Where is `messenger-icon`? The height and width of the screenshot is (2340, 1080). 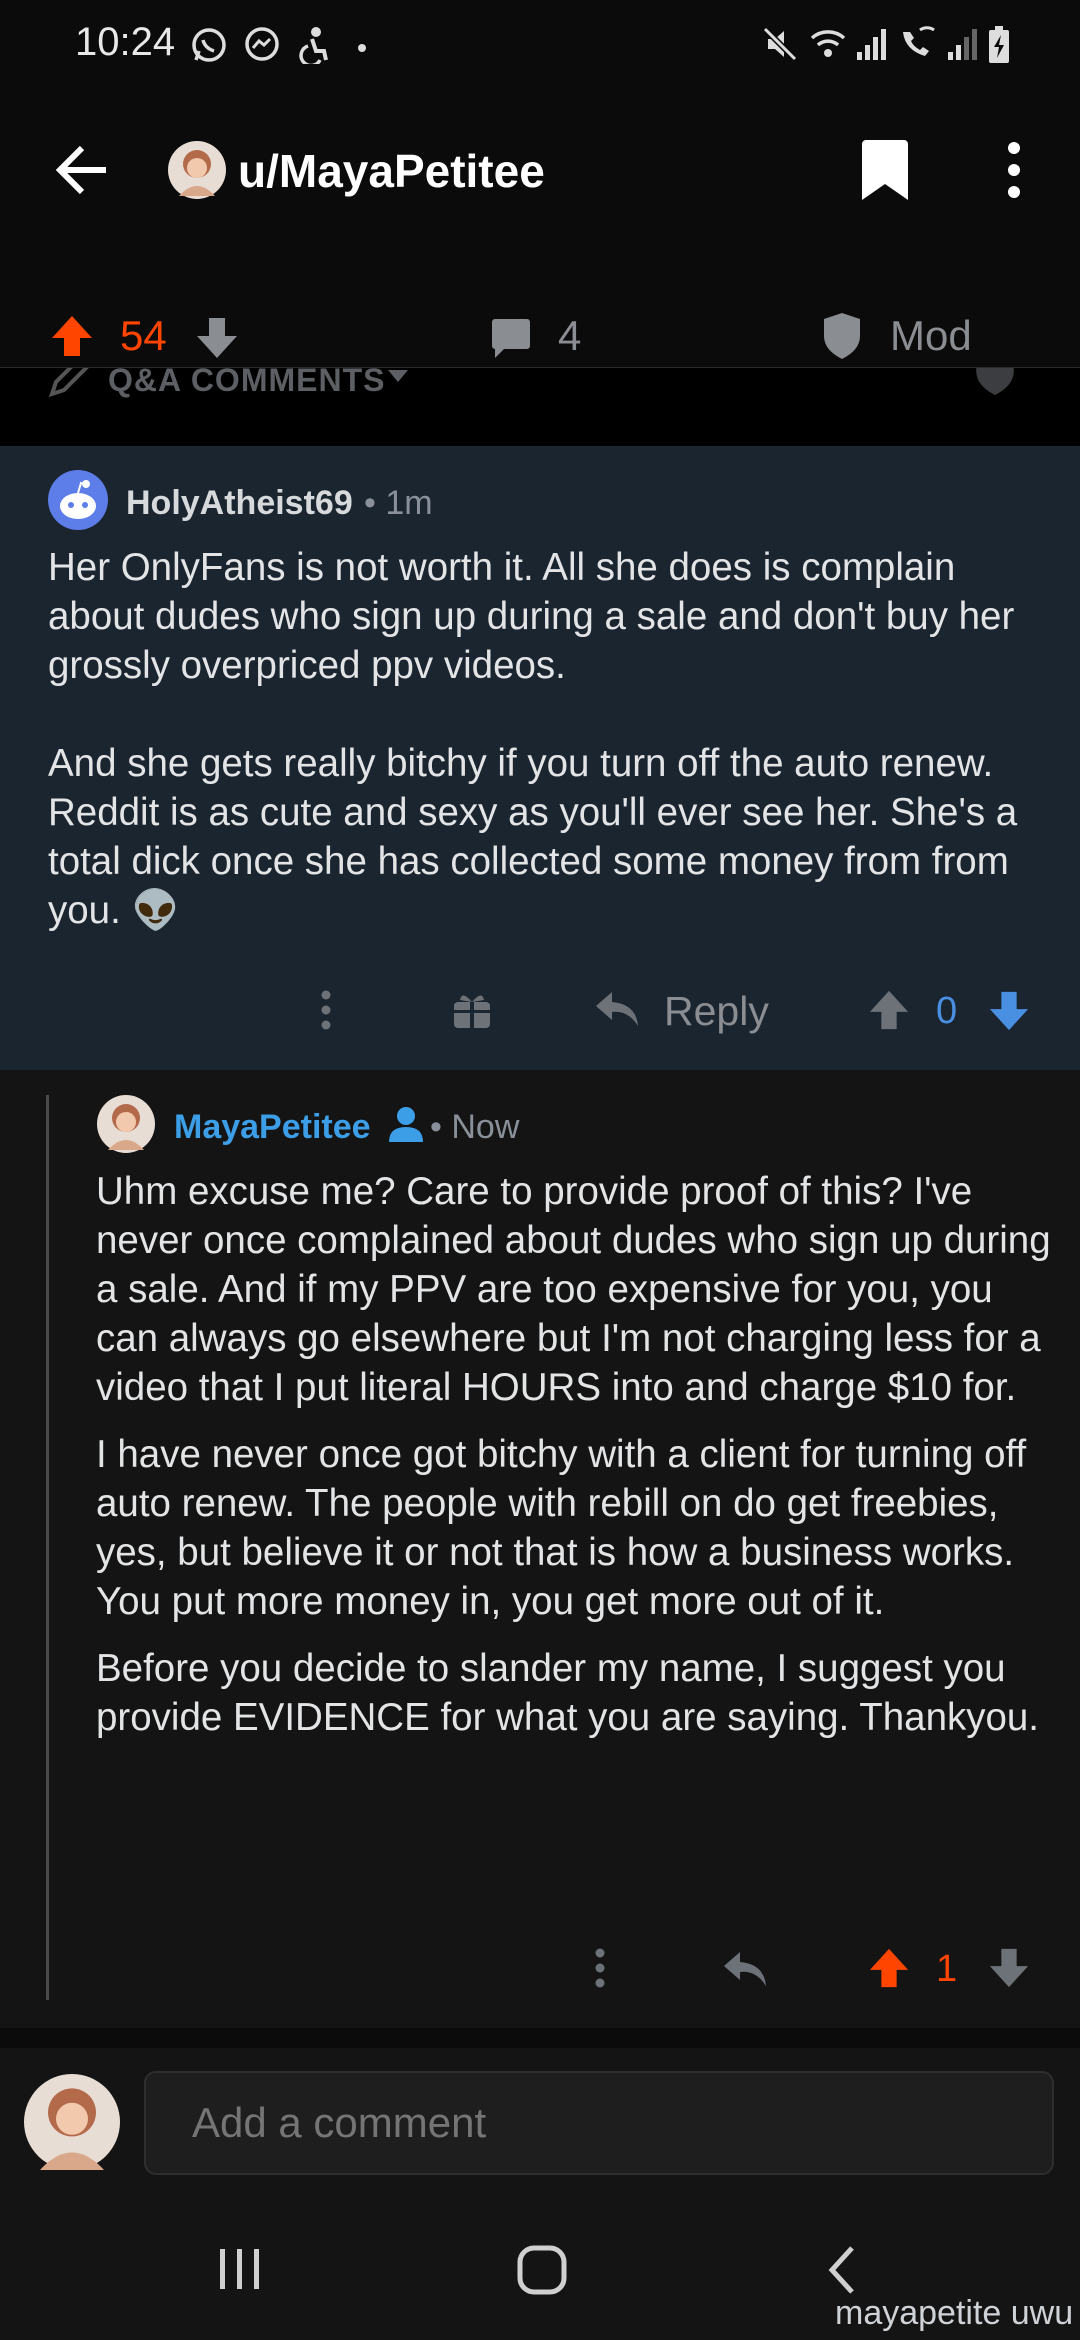 messenger-icon is located at coordinates (262, 47).